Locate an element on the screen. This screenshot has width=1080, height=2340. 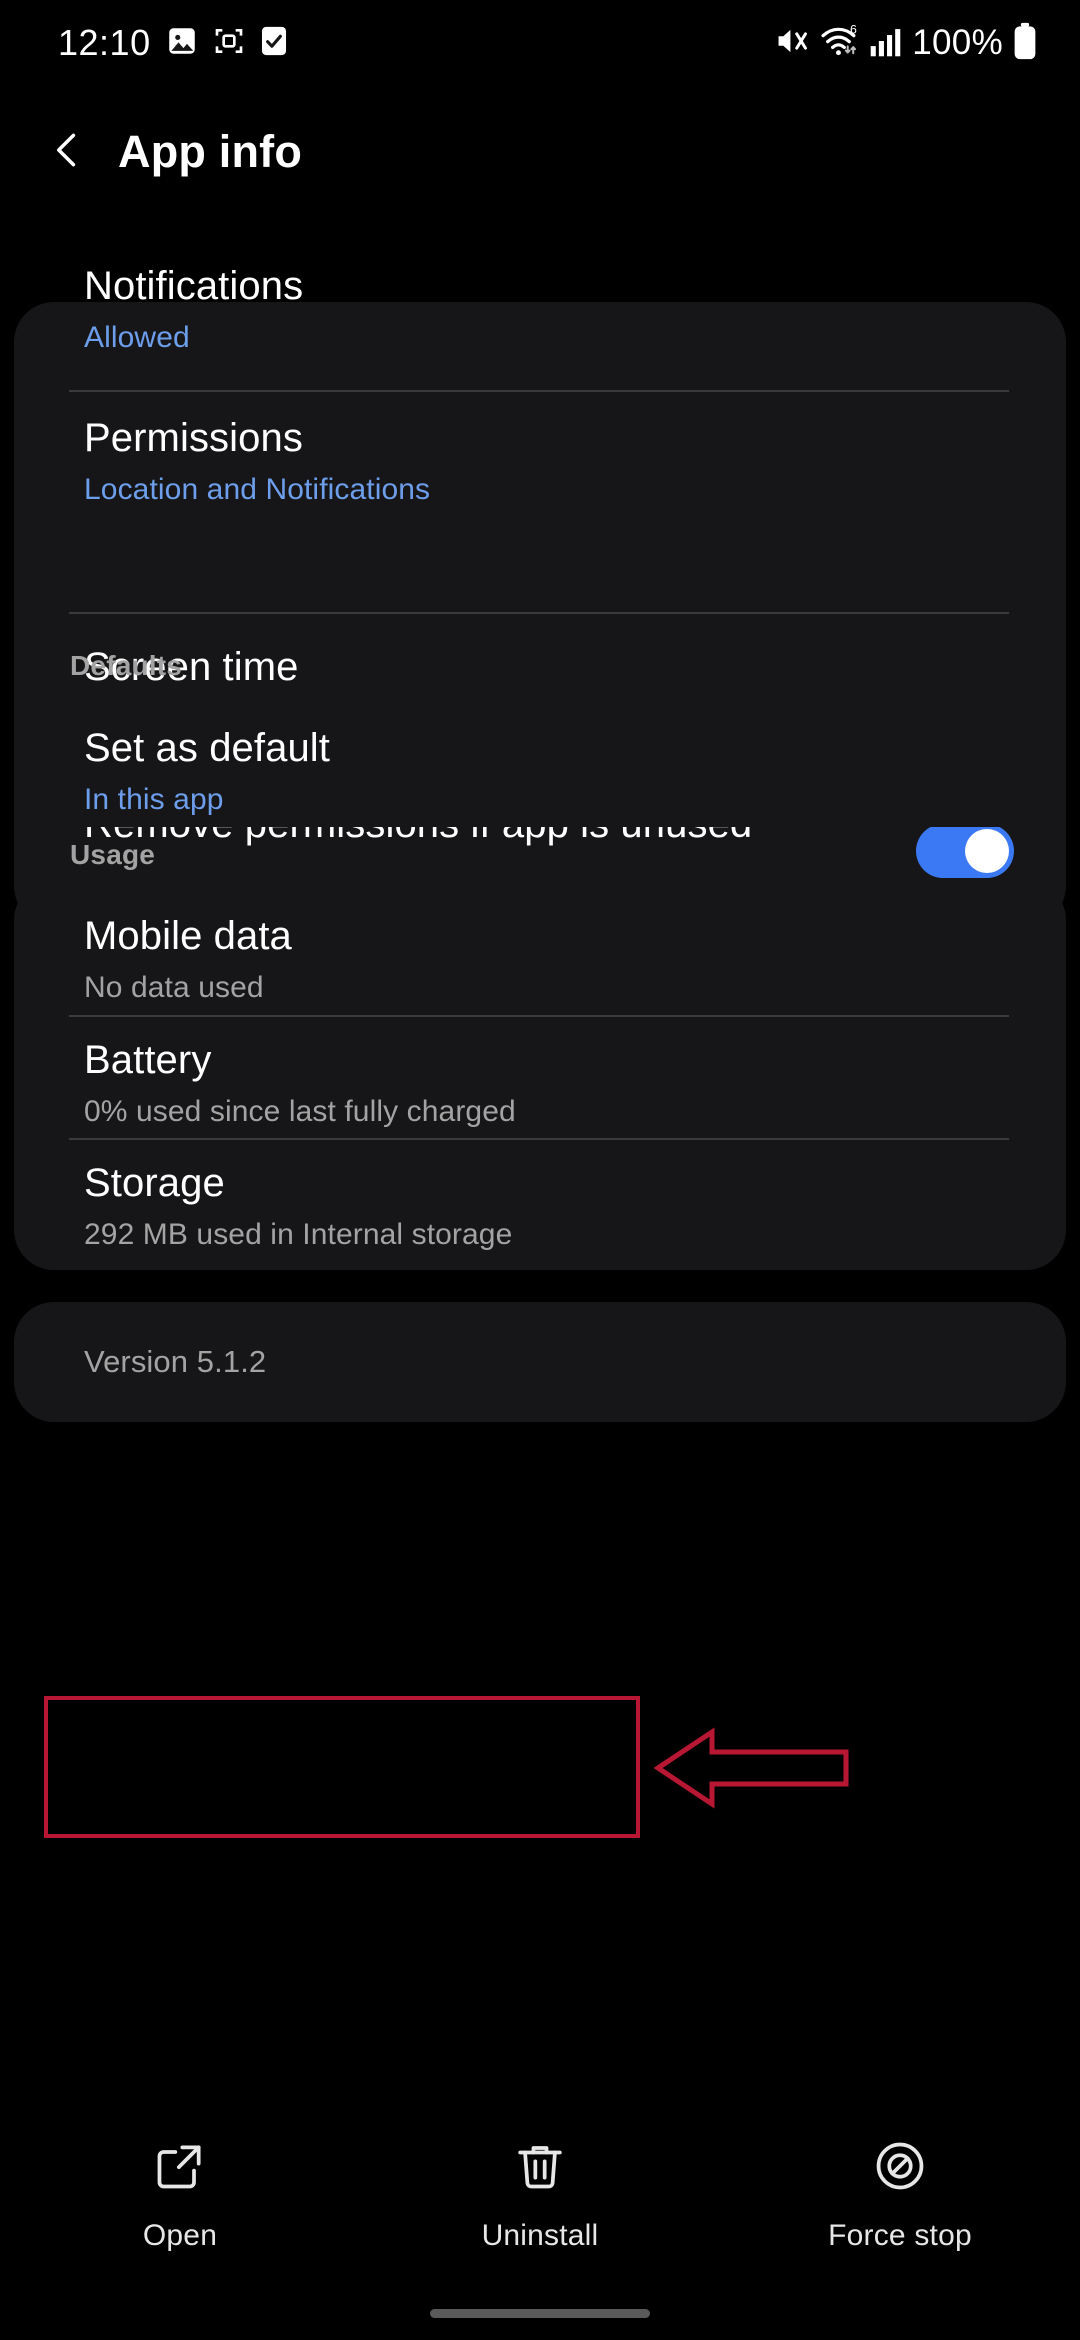
trash-icon is located at coordinates (540, 2168).